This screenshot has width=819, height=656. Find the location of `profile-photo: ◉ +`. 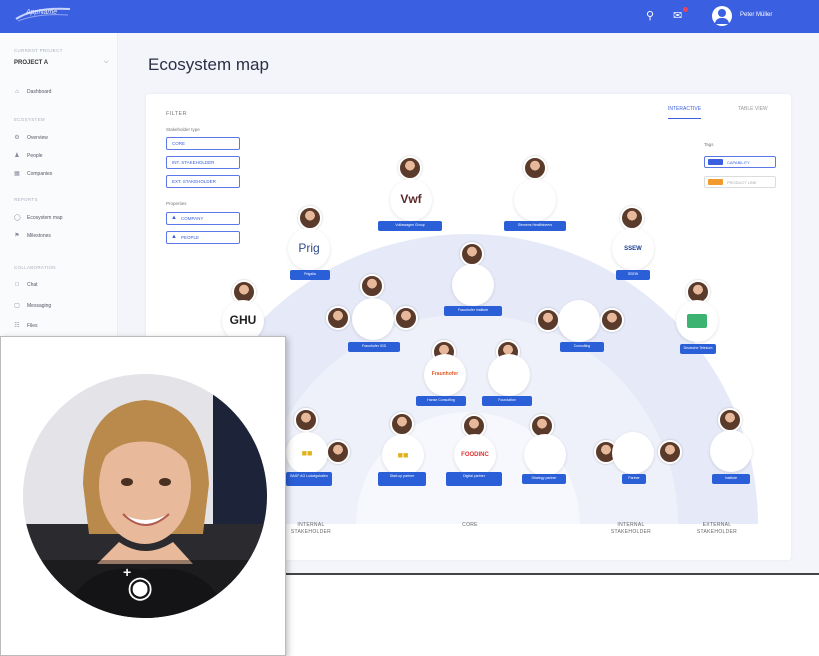

profile-photo: ◉ + is located at coordinates (145, 496).